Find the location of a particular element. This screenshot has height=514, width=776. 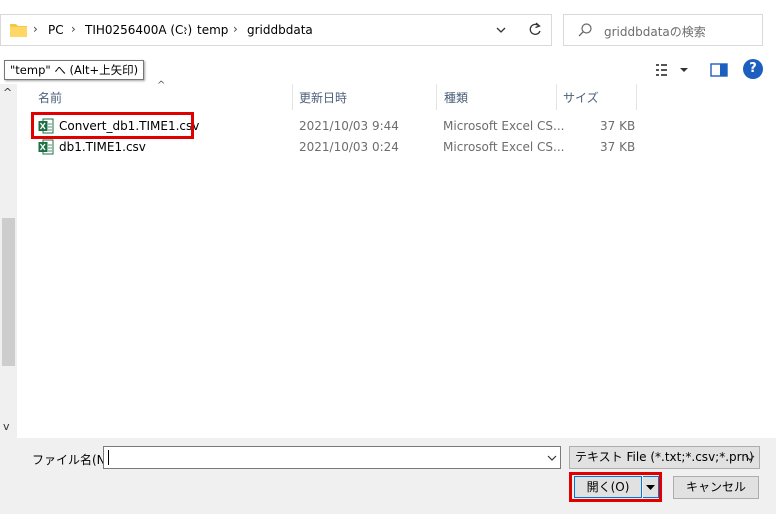

details-view-icon is located at coordinates (672, 70).